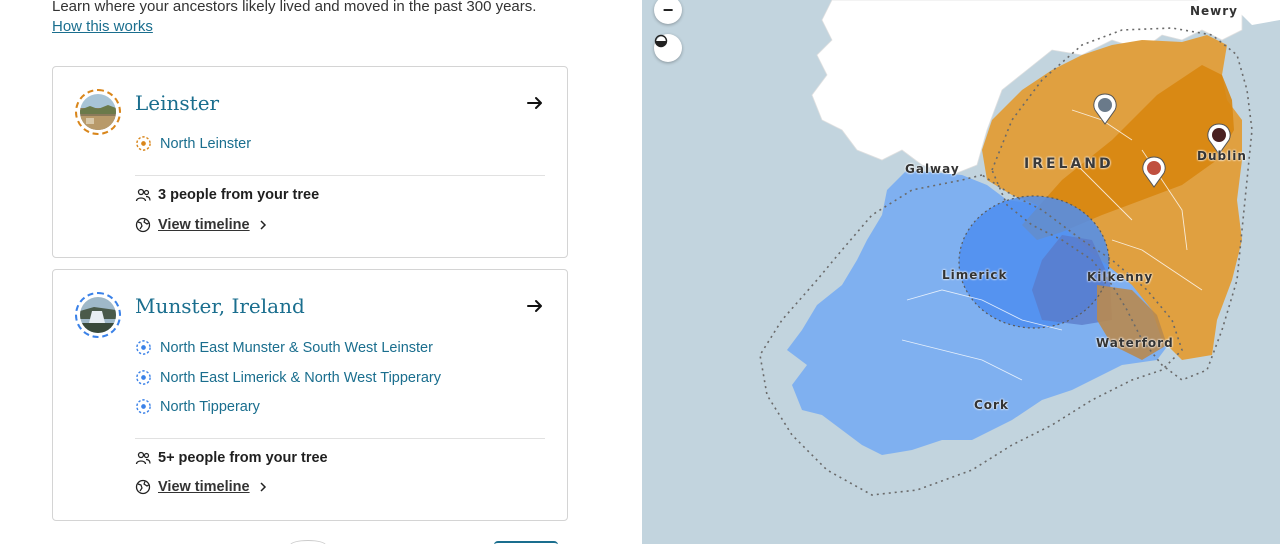 The height and width of the screenshot is (544, 1280). I want to click on map-label-waterford: Waterford, so click(1135, 343).